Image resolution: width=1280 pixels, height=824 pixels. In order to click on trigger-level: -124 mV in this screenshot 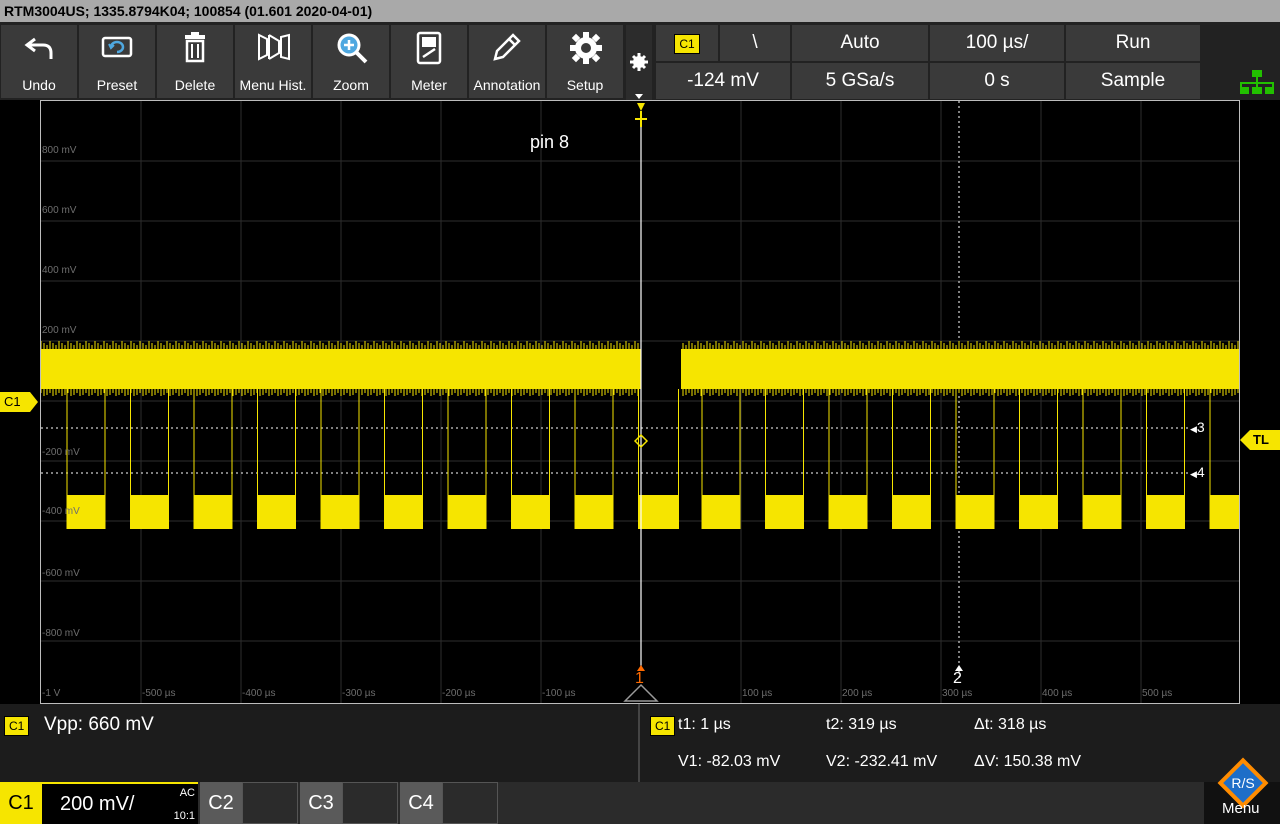, I will do `click(723, 81)`.